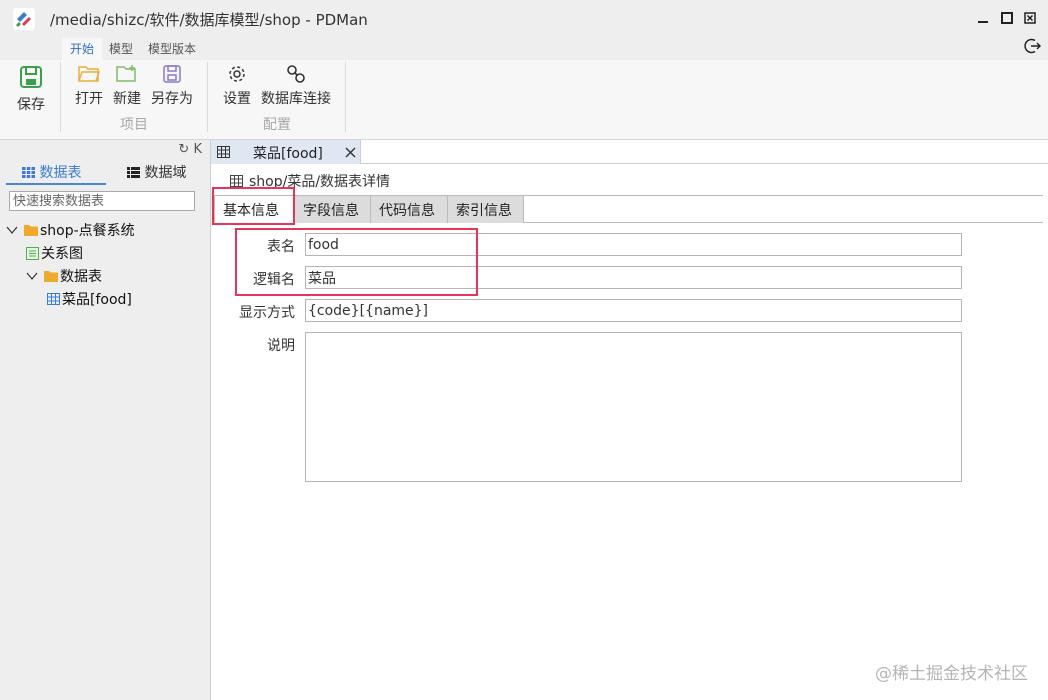 The image size is (1048, 700). I want to click on search-tables-input, so click(102, 201).